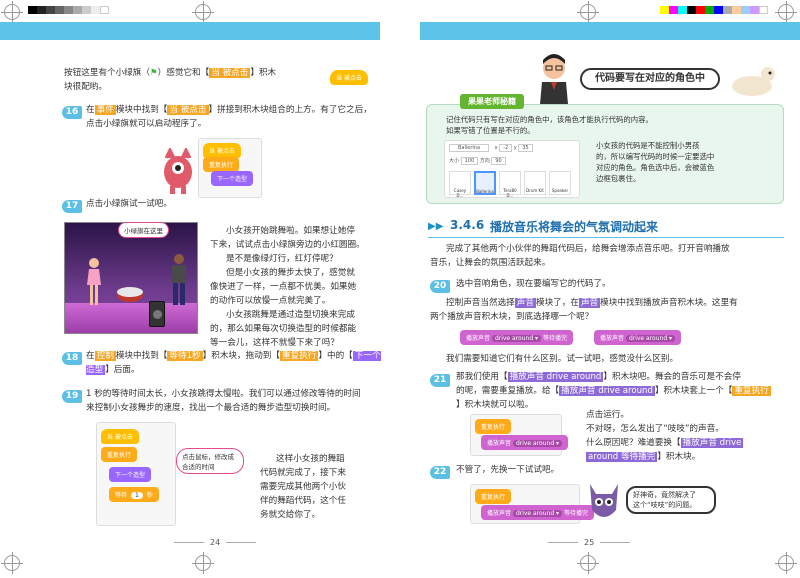 The image size is (800, 578). I want to click on wait-seconds-input: 1, so click(136, 495).